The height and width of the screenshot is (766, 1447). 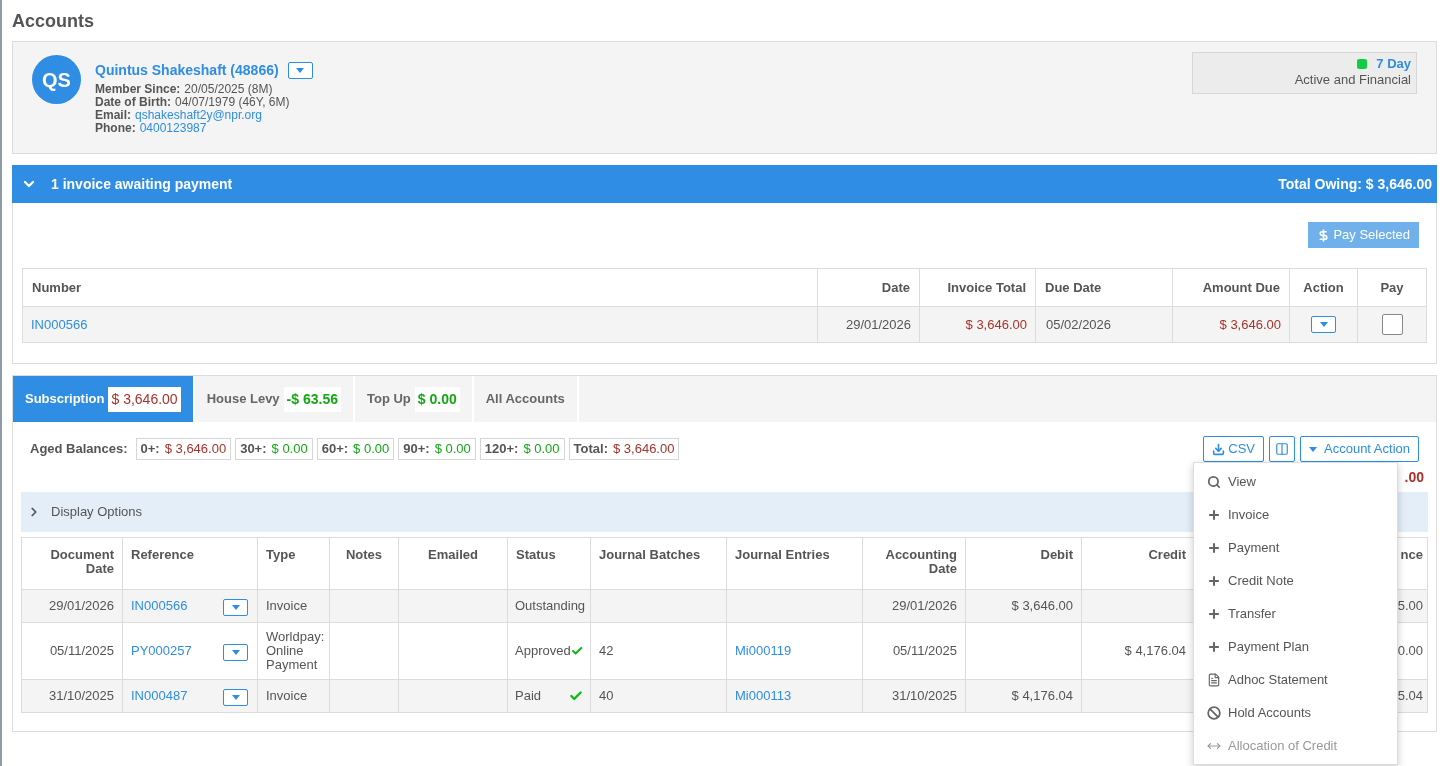 What do you see at coordinates (1363, 235) in the screenshot?
I see `pay-selected-button: Pay Selected` at bounding box center [1363, 235].